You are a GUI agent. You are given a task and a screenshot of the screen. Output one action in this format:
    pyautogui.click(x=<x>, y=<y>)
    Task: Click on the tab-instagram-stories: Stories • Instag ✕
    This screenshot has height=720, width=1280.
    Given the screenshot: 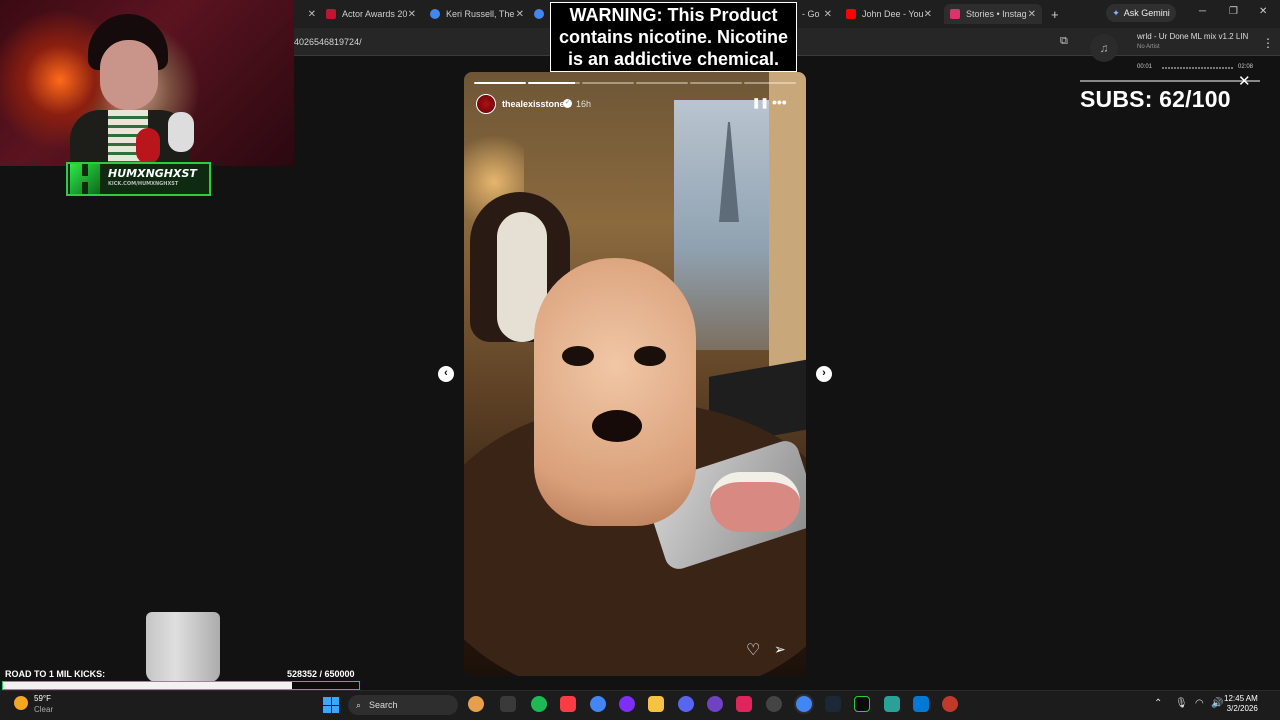 What is the action you would take?
    pyautogui.click(x=993, y=14)
    